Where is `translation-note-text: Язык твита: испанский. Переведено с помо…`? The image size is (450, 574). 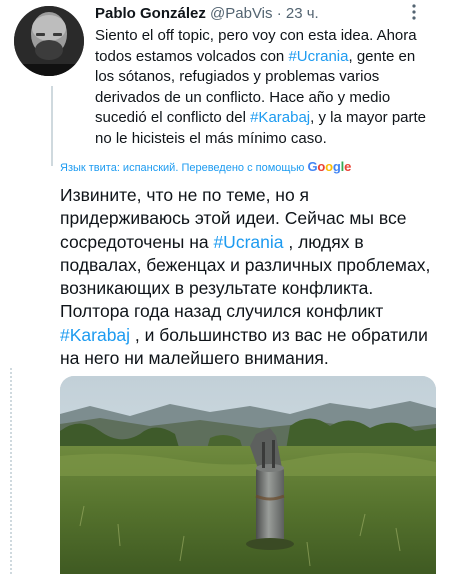 translation-note-text: Язык твита: испанский. Переведено с помо… is located at coordinates (182, 168).